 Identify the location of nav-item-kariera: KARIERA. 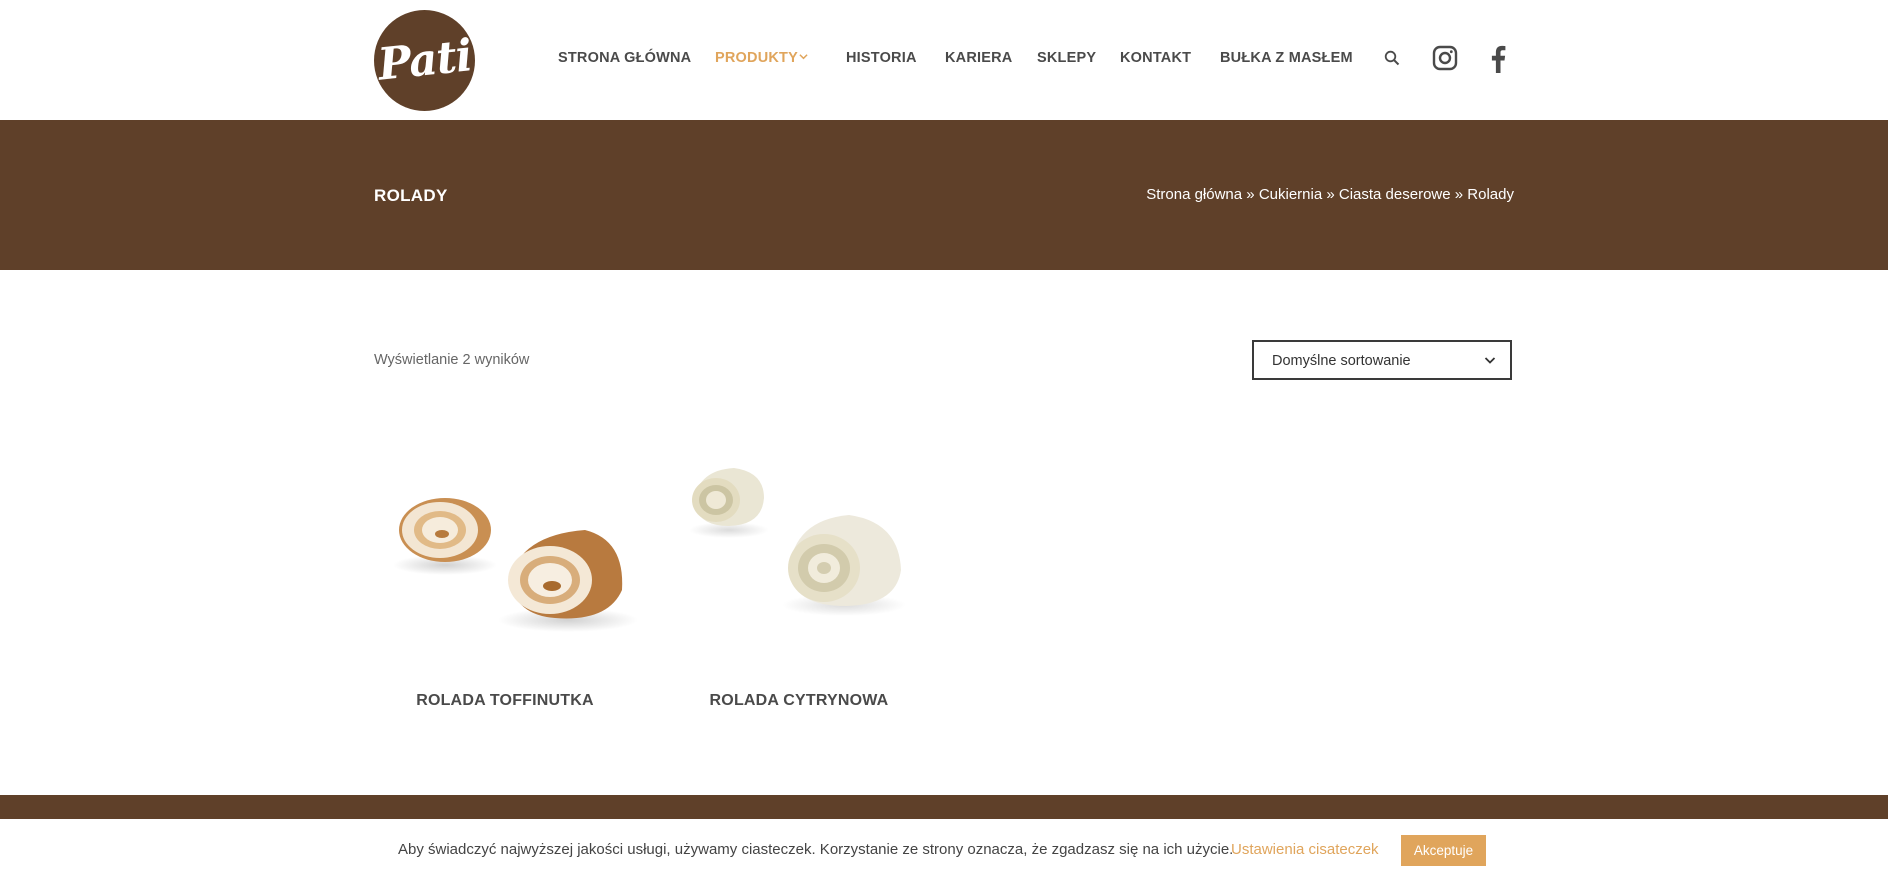
(978, 58).